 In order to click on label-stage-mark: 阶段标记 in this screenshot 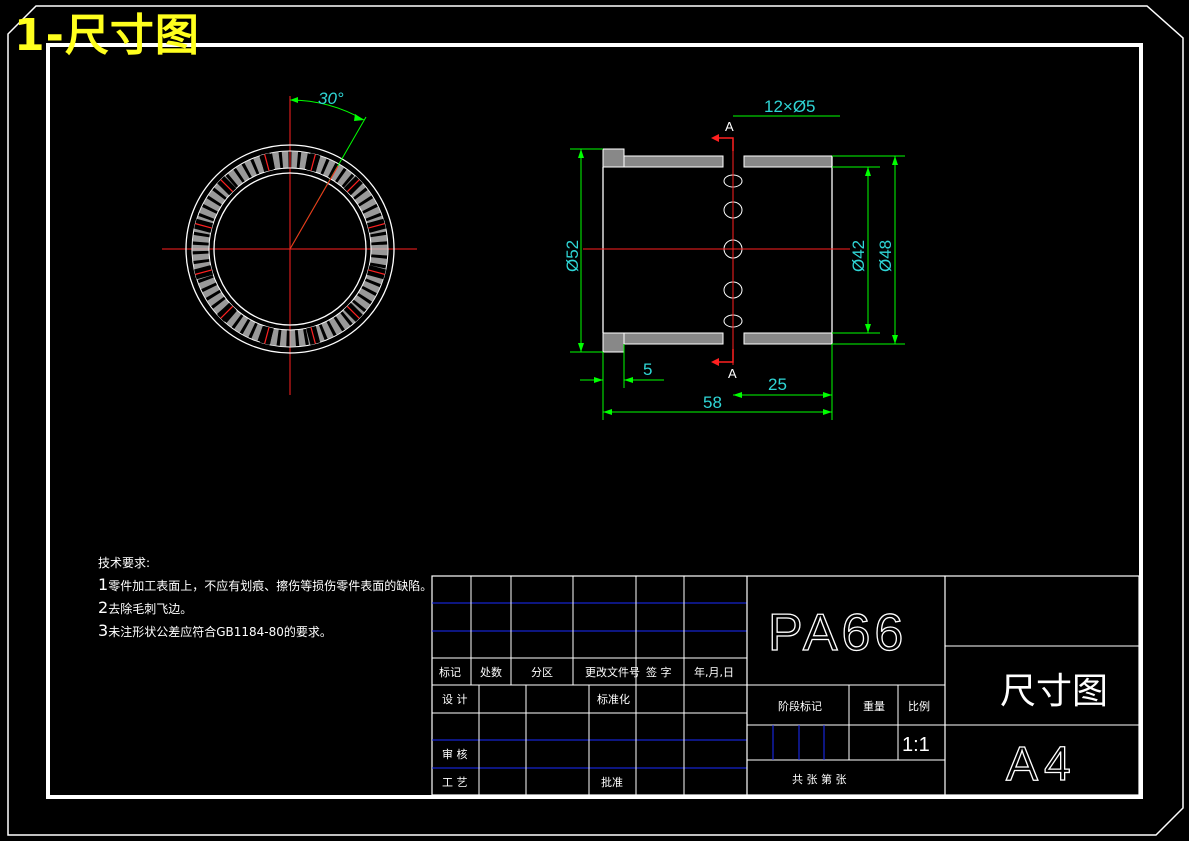, I will do `click(800, 706)`.